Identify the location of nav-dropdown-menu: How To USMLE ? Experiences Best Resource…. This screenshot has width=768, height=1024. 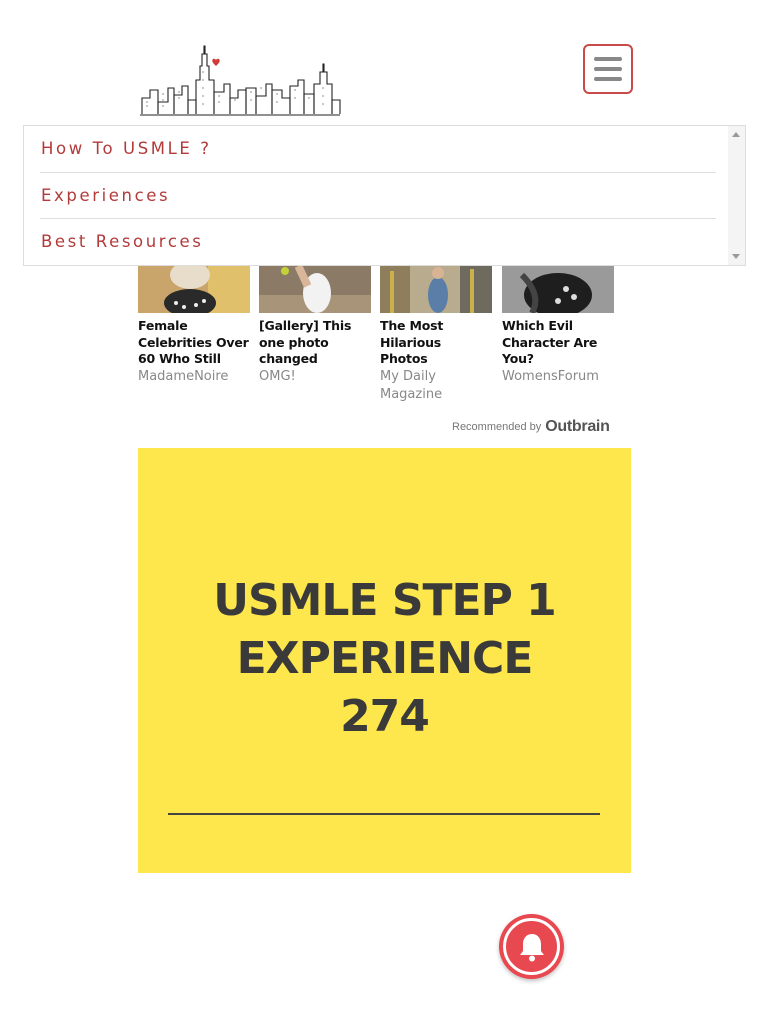
(384, 195).